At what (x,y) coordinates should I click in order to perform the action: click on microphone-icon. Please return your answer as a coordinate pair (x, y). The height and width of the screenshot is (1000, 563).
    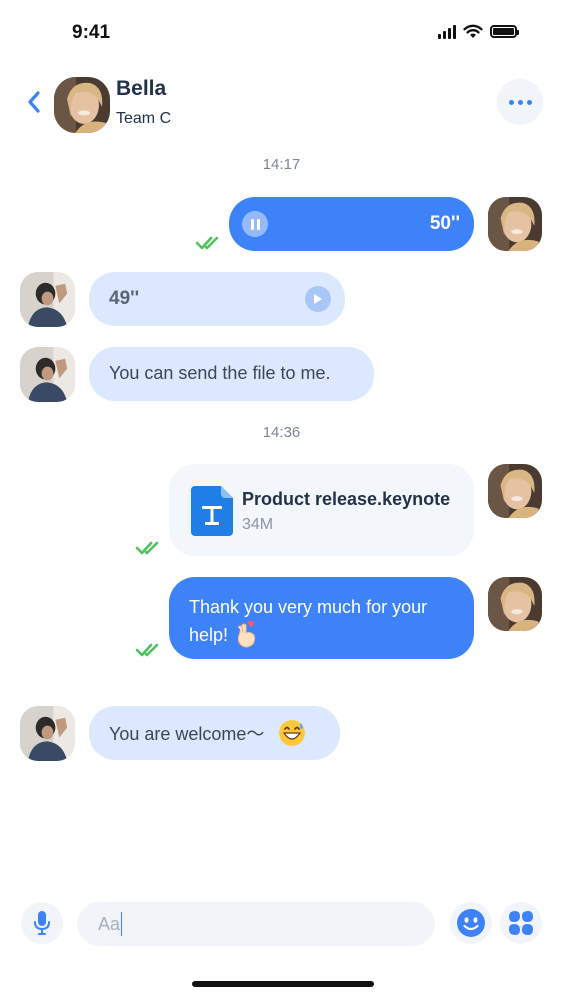
    Looking at the image, I should click on (42, 923).